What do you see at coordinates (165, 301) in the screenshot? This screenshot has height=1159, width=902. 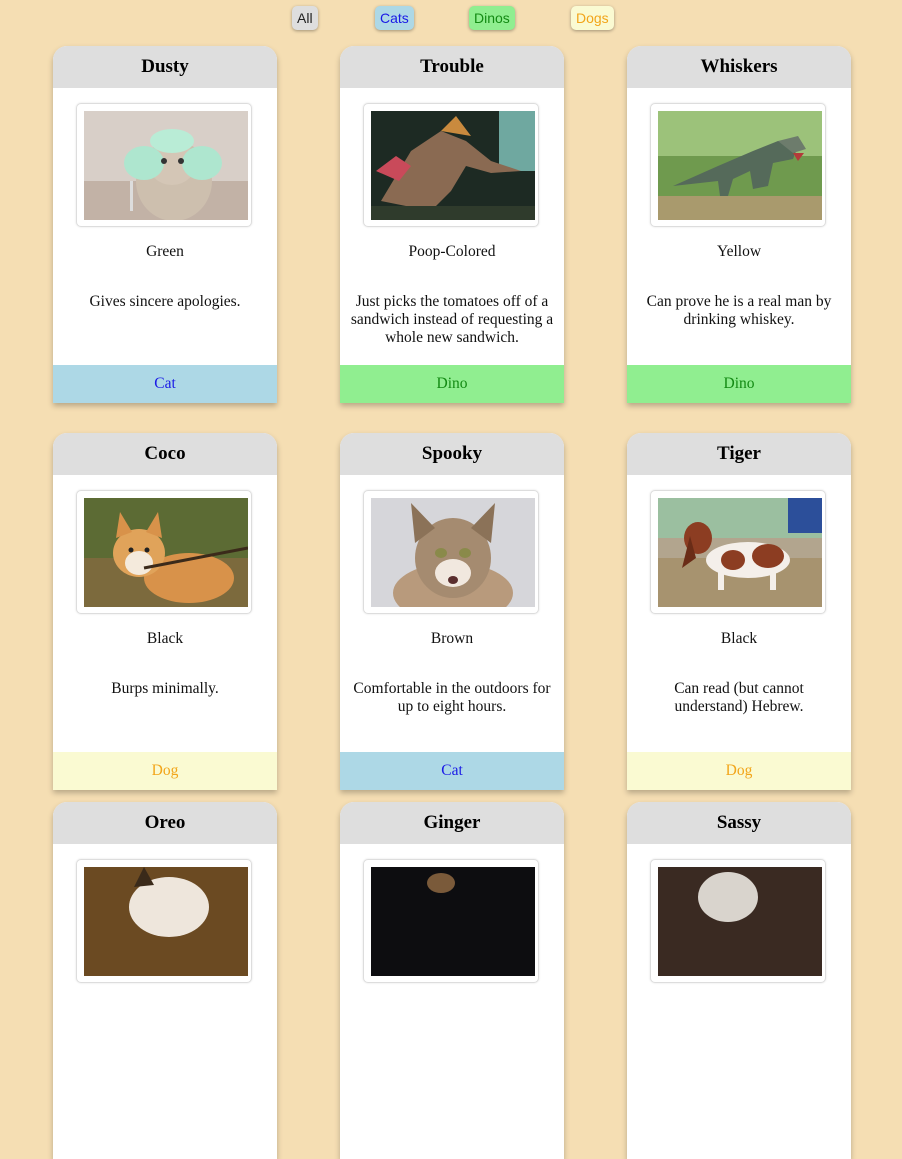 I see `pet-description: Gives sincere apologies.` at bounding box center [165, 301].